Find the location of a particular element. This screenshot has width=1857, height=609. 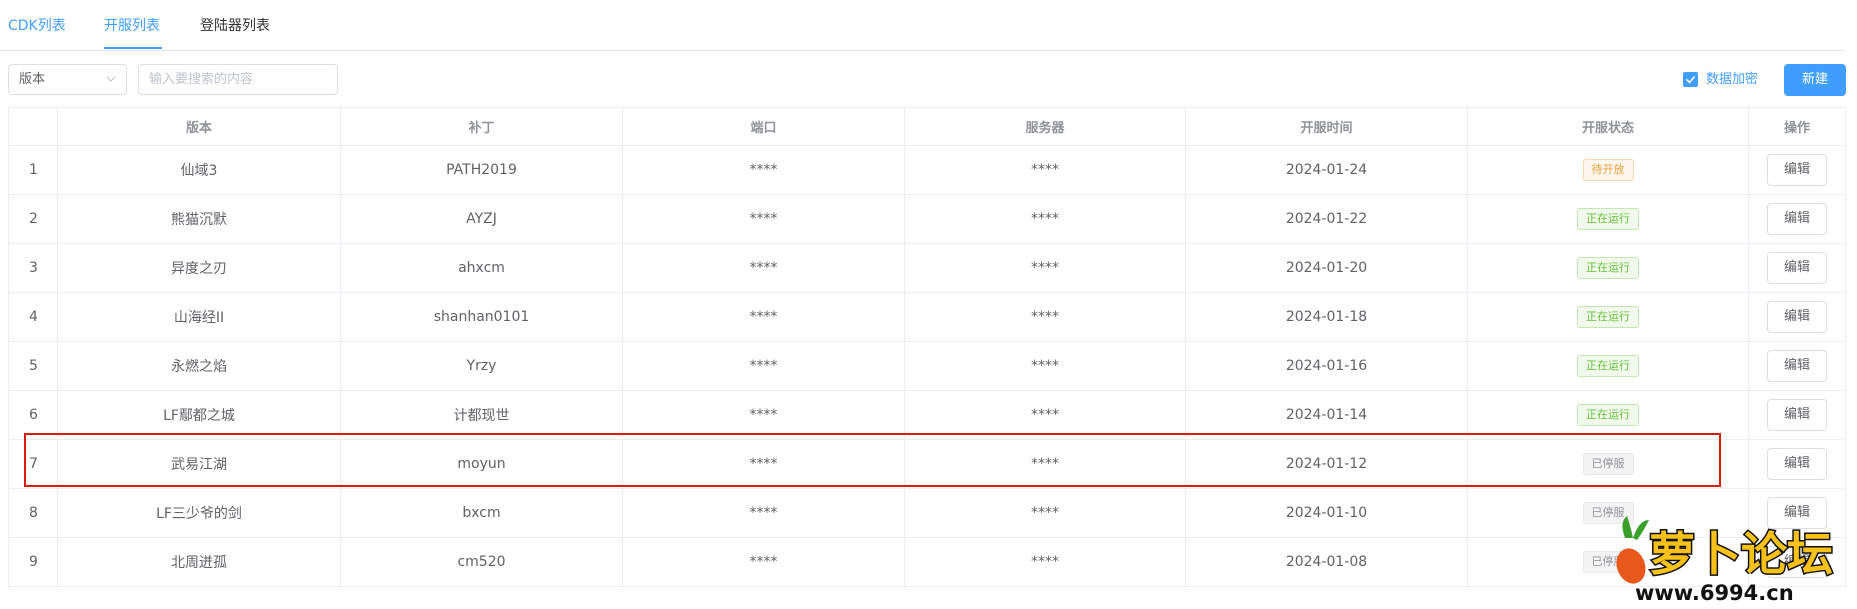

version-cell: 熊猫沉默 is located at coordinates (199, 219).